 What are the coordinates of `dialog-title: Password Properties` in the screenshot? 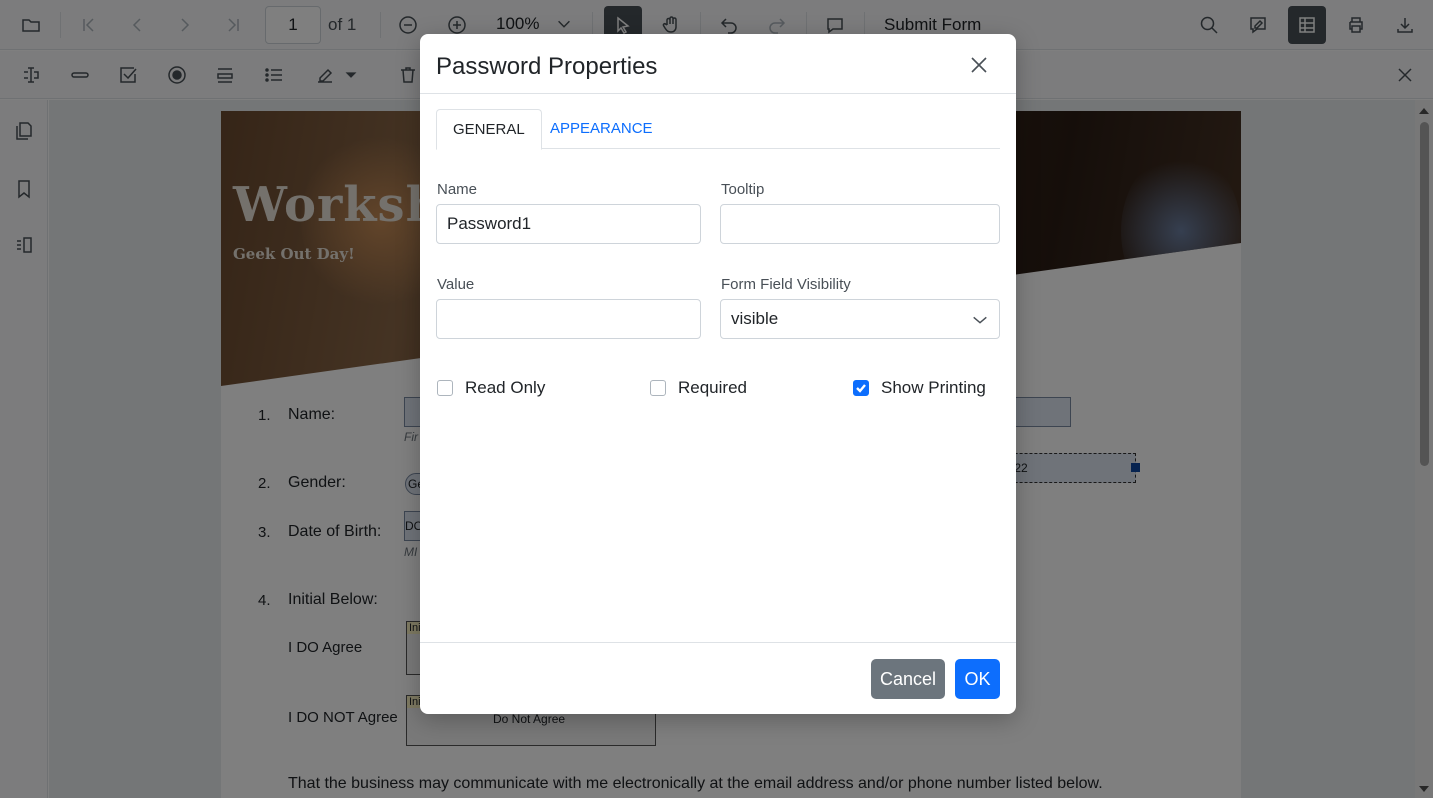 It's located at (547, 66).